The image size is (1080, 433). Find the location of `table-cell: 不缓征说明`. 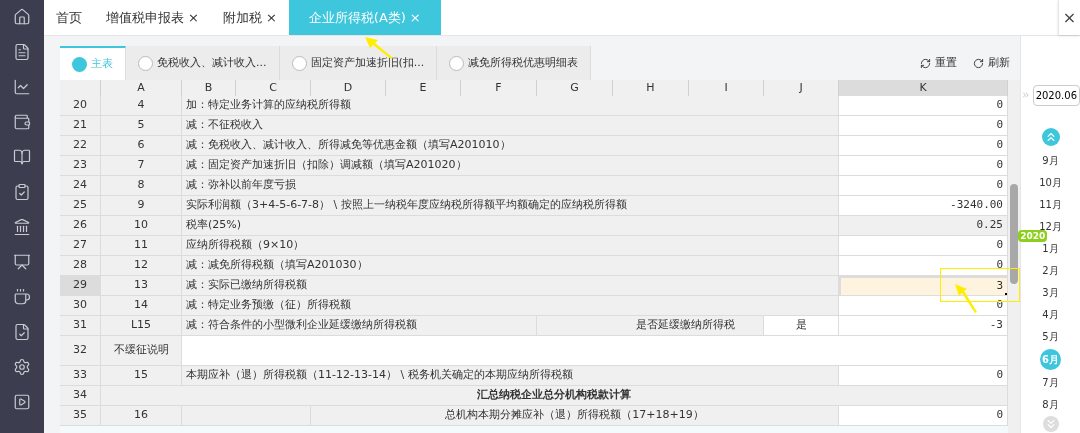

table-cell: 不缓征说明 is located at coordinates (141, 351).